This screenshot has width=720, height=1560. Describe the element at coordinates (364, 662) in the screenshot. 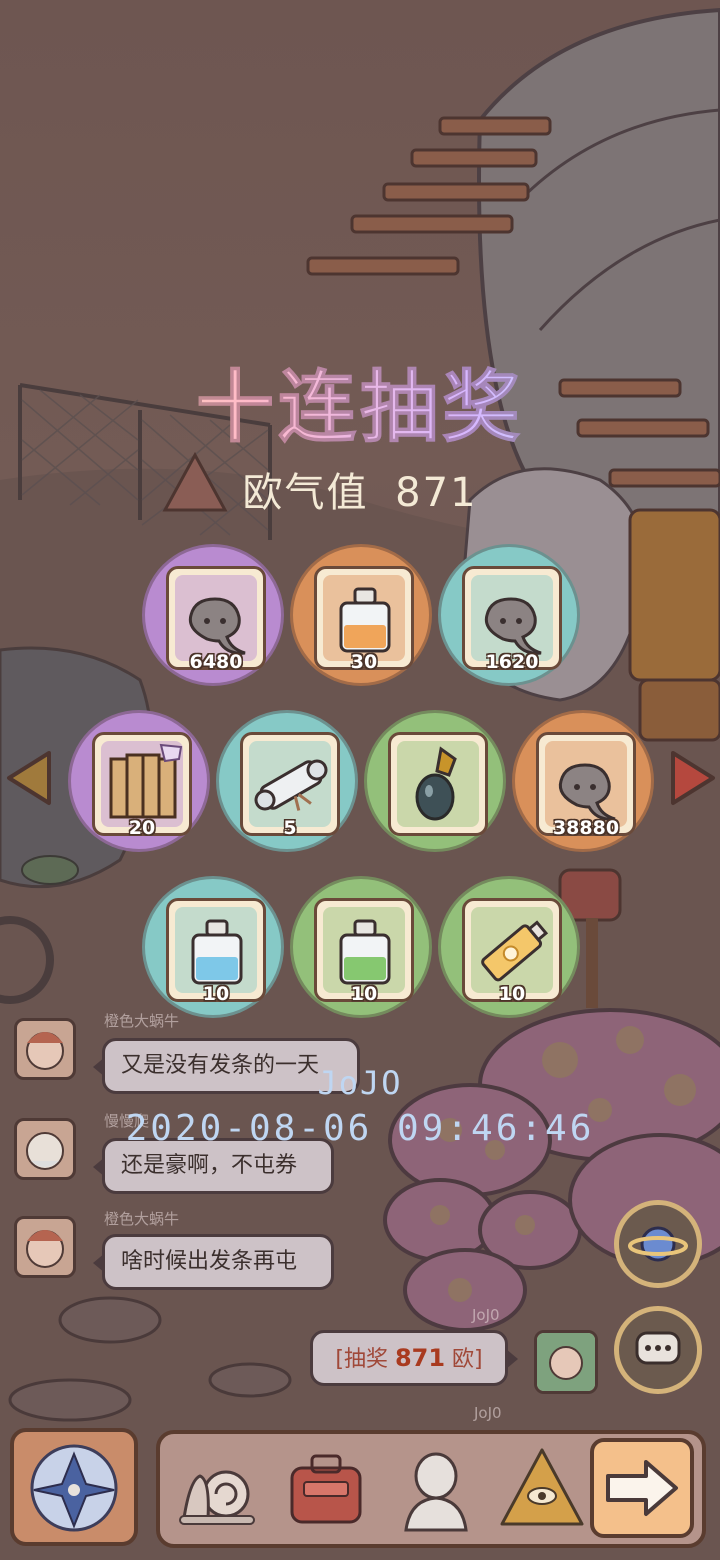

I see `reward-quantity: 30` at that location.